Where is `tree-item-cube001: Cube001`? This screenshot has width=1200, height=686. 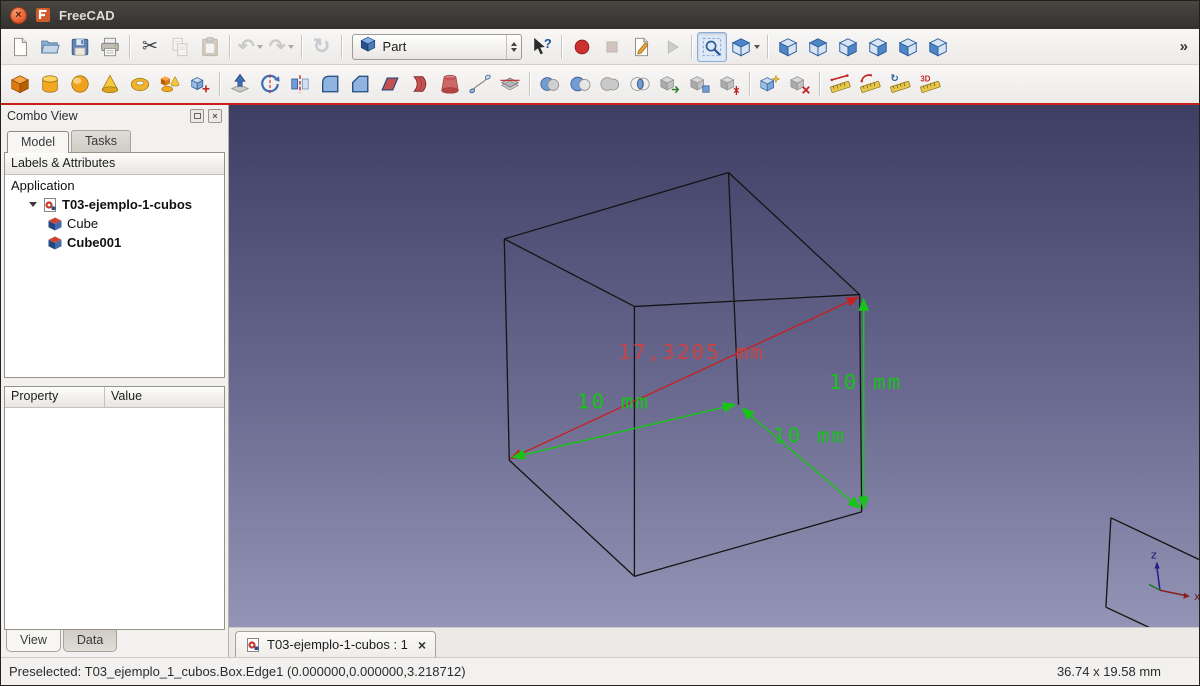 tree-item-cube001: Cube001 is located at coordinates (114, 242).